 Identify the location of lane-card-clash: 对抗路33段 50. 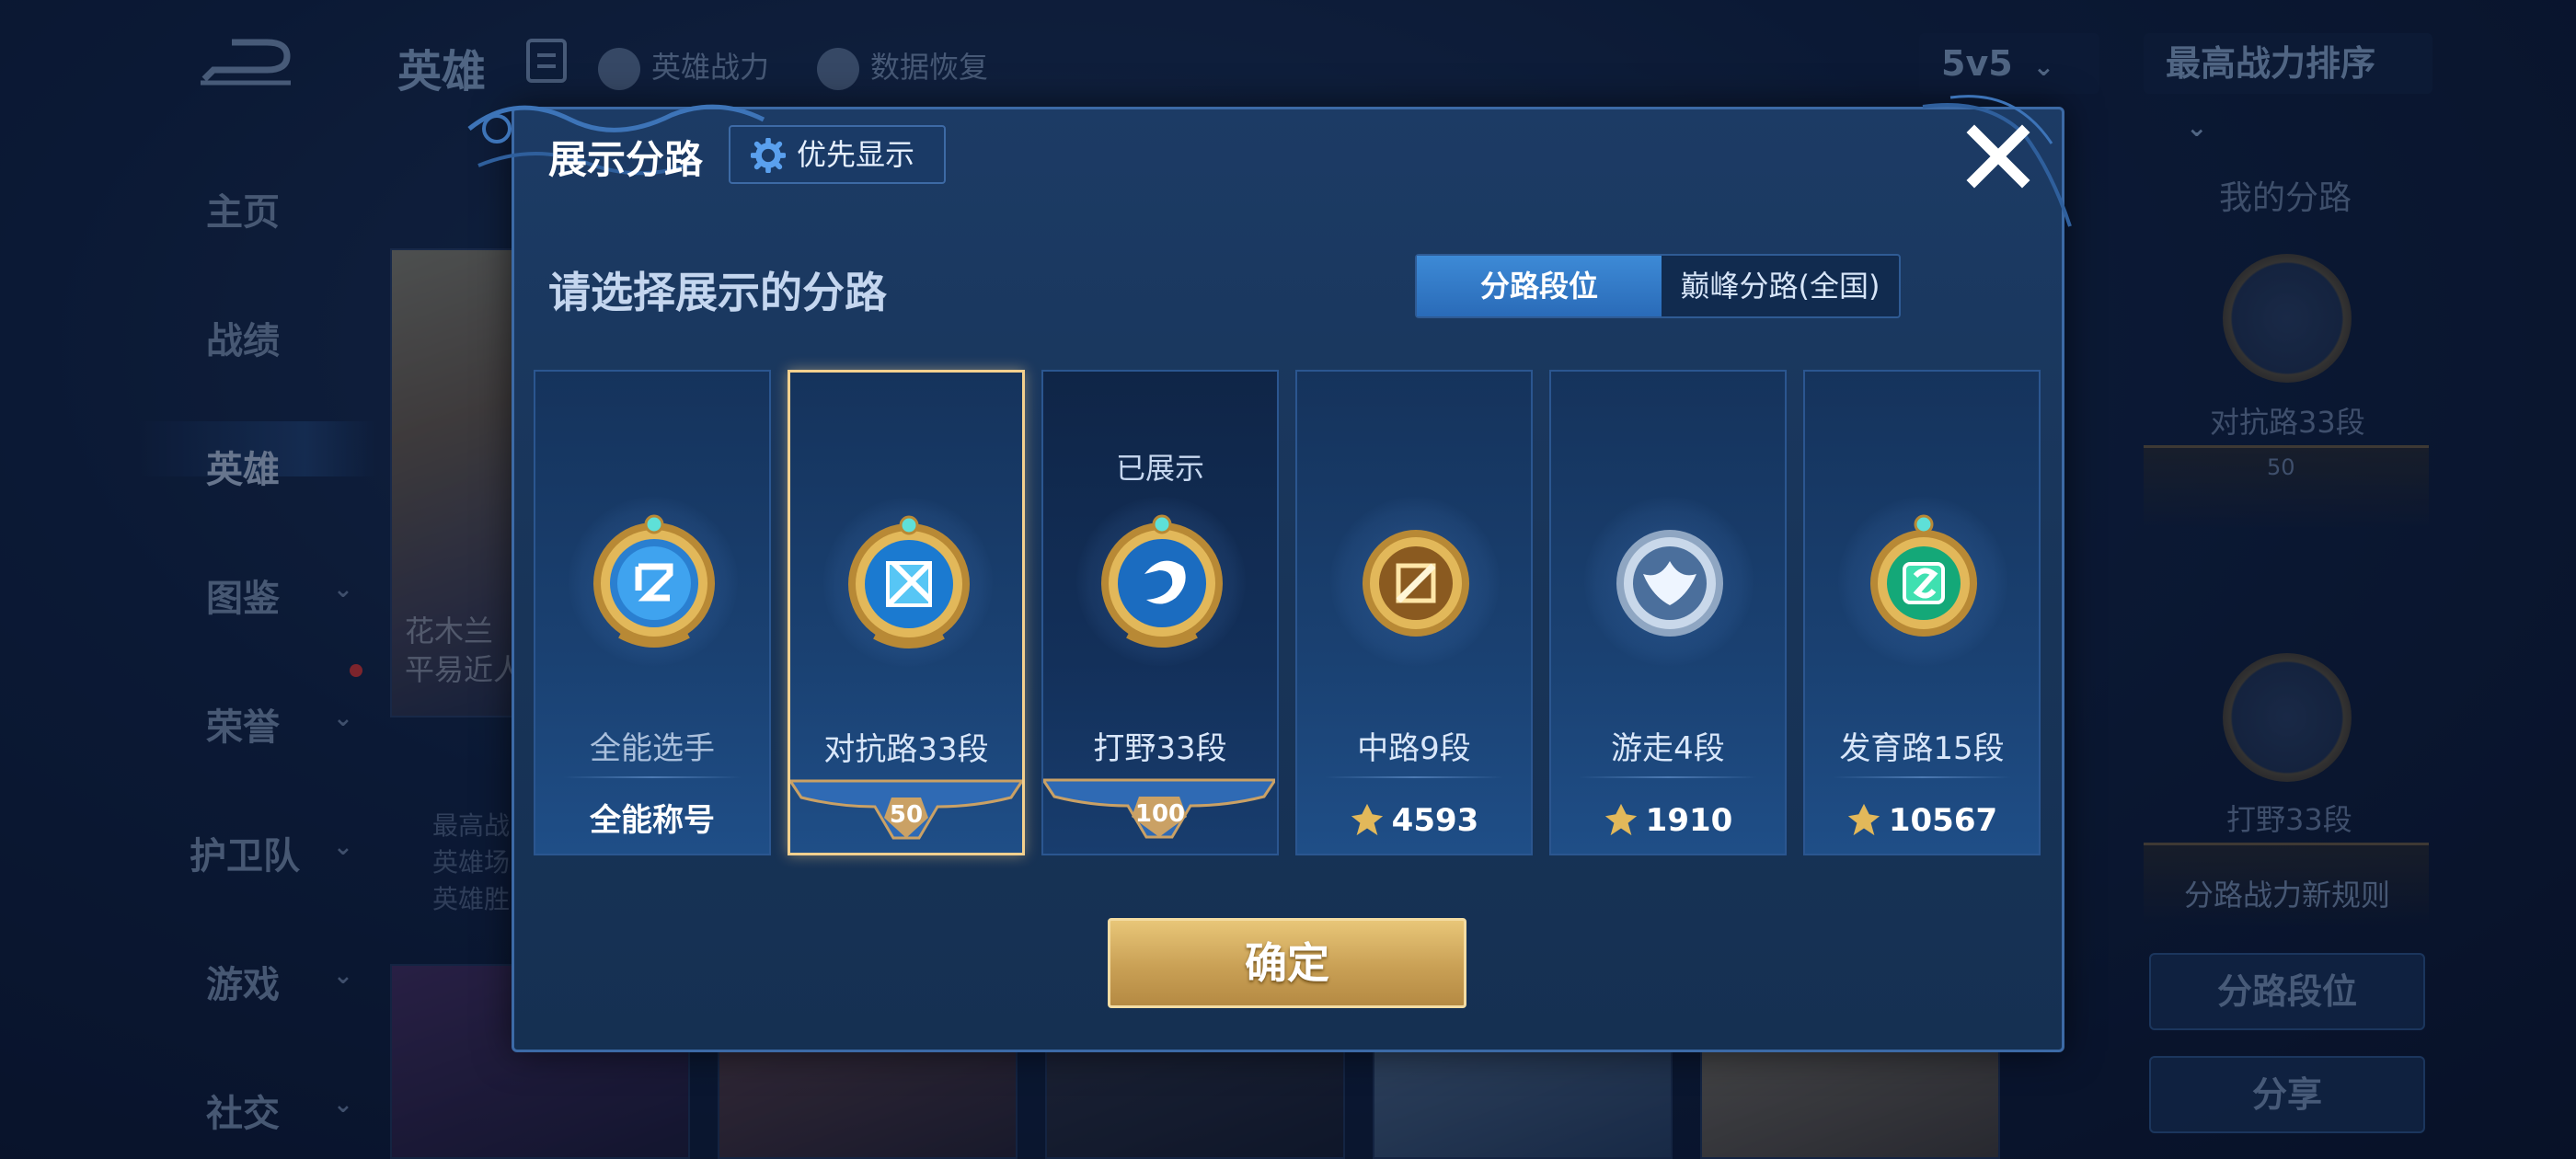
(906, 612).